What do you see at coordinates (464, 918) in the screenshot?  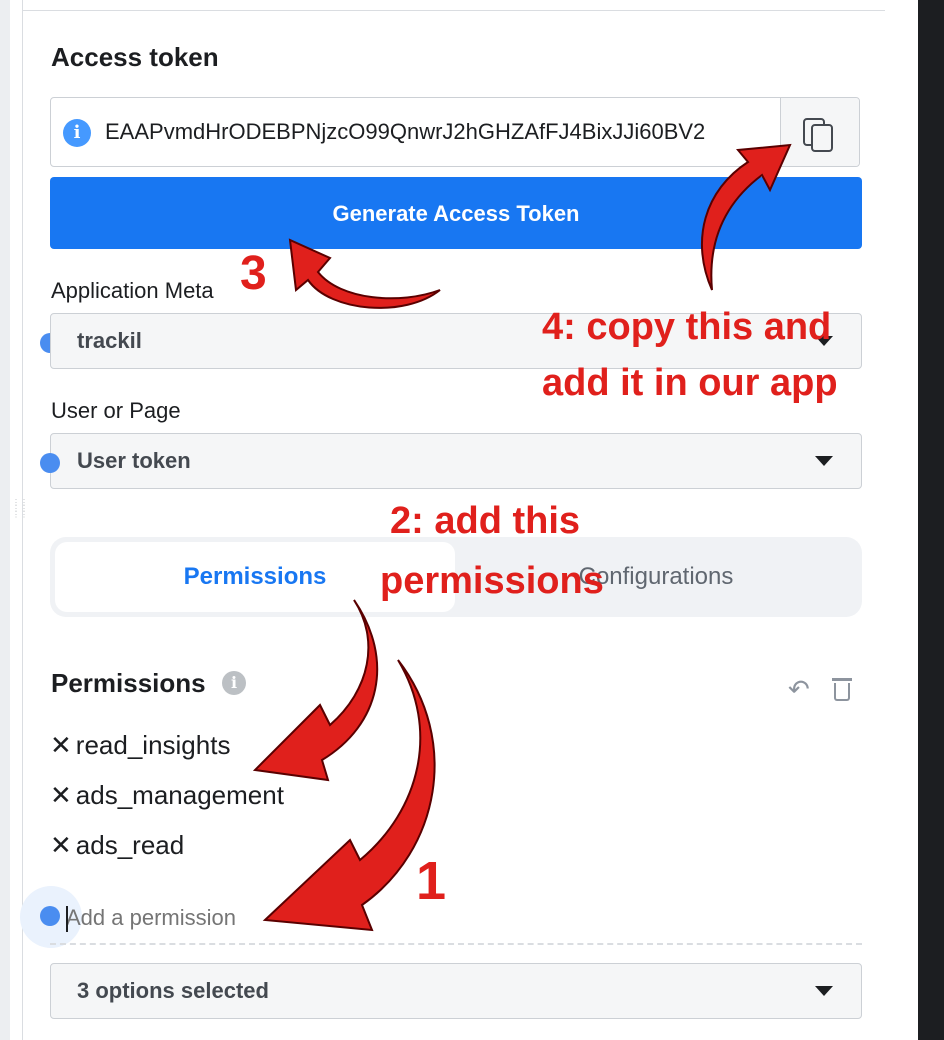 I see `add-permission-input` at bounding box center [464, 918].